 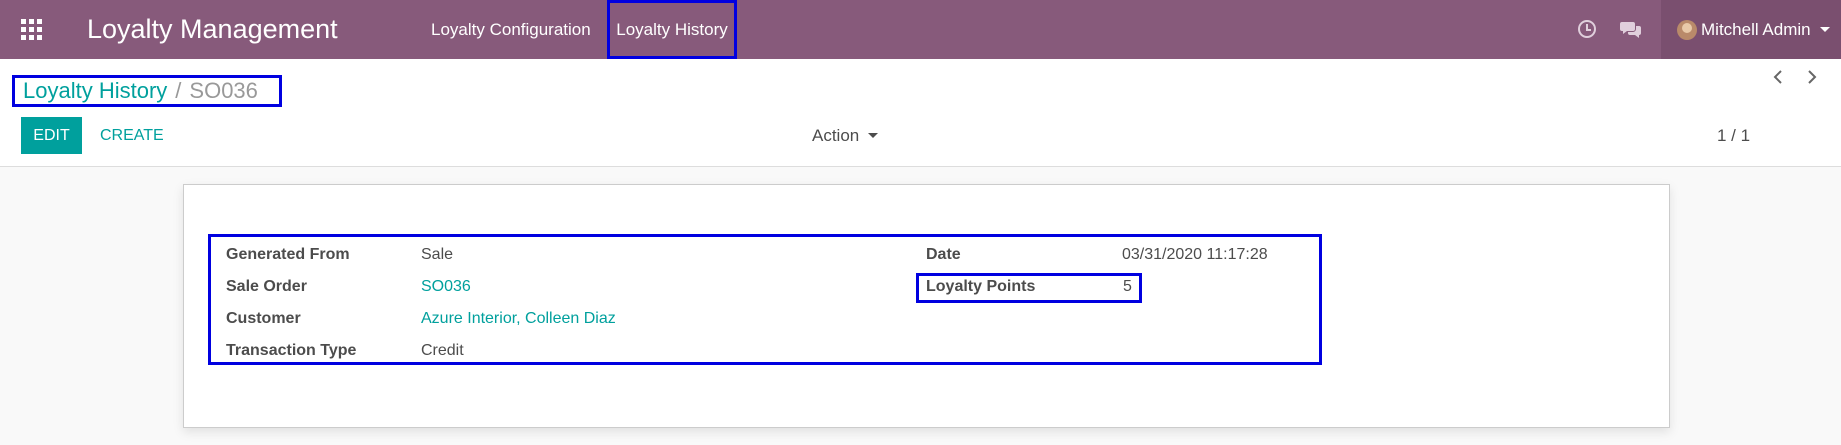 I want to click on field-label-date: Date, so click(x=943, y=254).